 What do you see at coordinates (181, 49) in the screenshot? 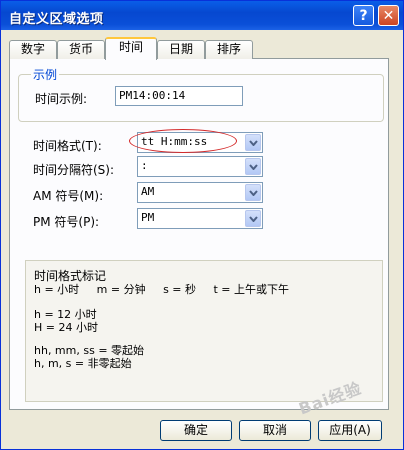
I see `tab-date: 日期` at bounding box center [181, 49].